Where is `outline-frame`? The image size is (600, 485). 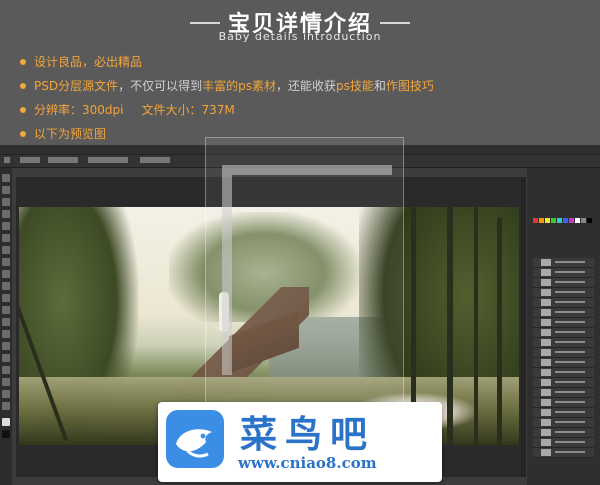
outline-frame is located at coordinates (307, 270).